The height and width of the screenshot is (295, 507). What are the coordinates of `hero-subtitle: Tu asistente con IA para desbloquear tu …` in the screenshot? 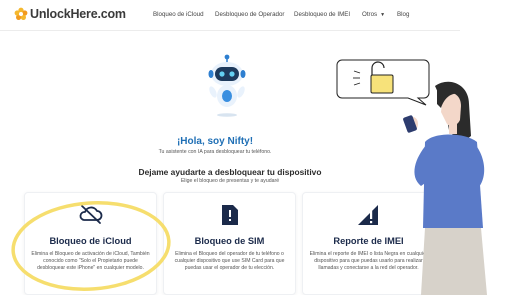 It's located at (215, 152).